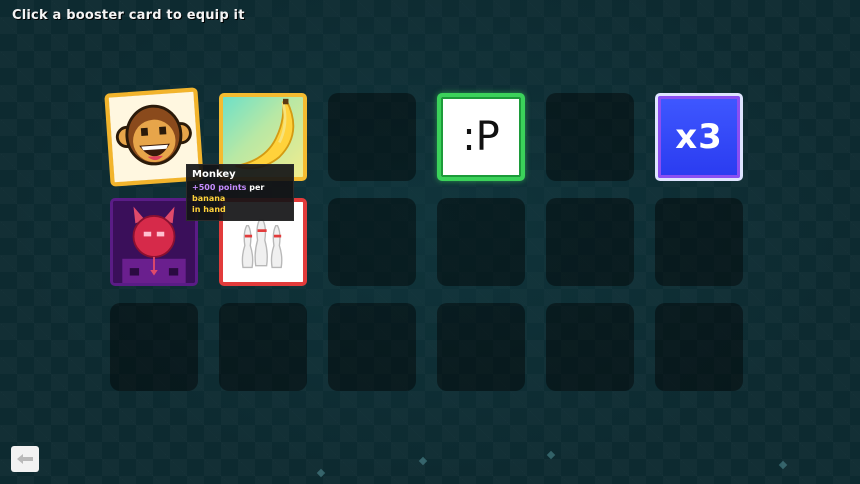  Describe the element at coordinates (209, 198) in the screenshot. I see `tooltip-banana: banana` at that location.